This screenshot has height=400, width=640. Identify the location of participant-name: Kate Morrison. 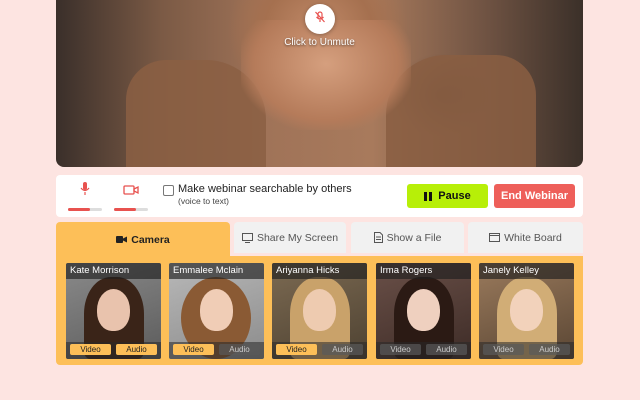
(113, 271).